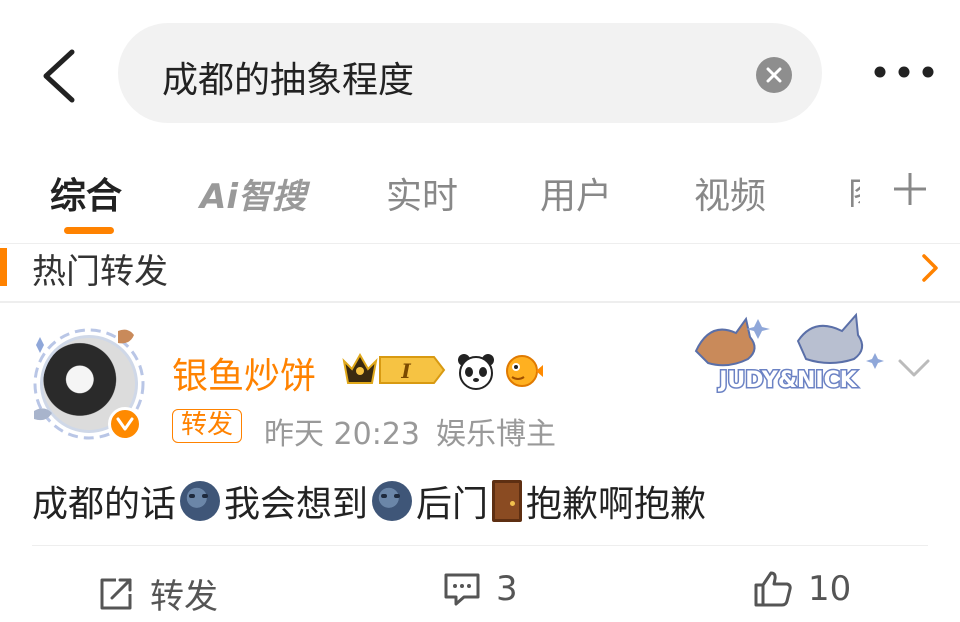  What do you see at coordinates (462, 589) in the screenshot?
I see `comment-icon` at bounding box center [462, 589].